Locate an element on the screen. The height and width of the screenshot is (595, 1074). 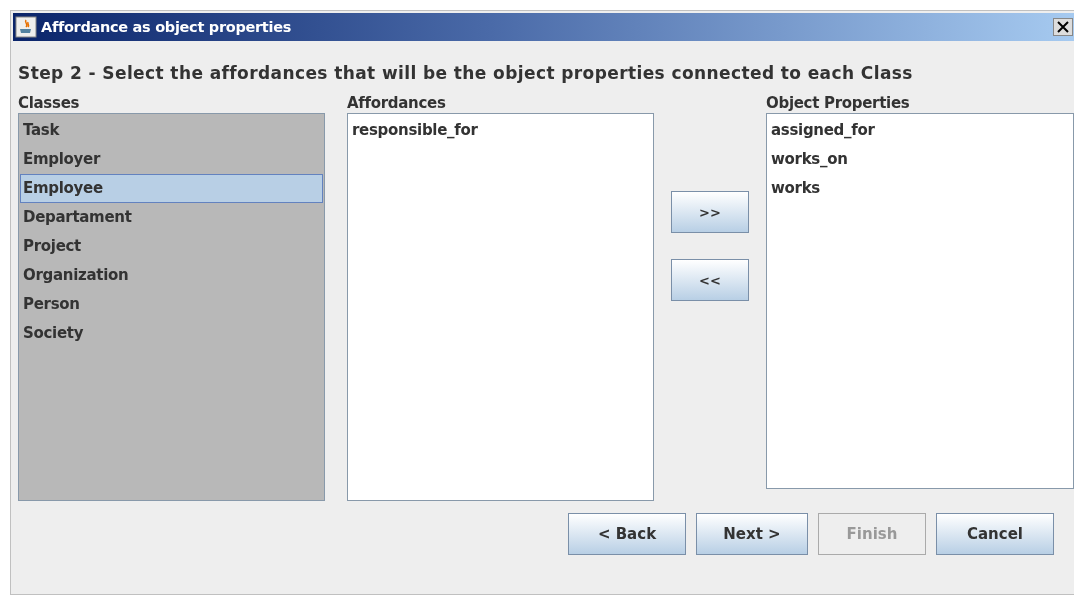
list-item: Employer is located at coordinates (171, 159).